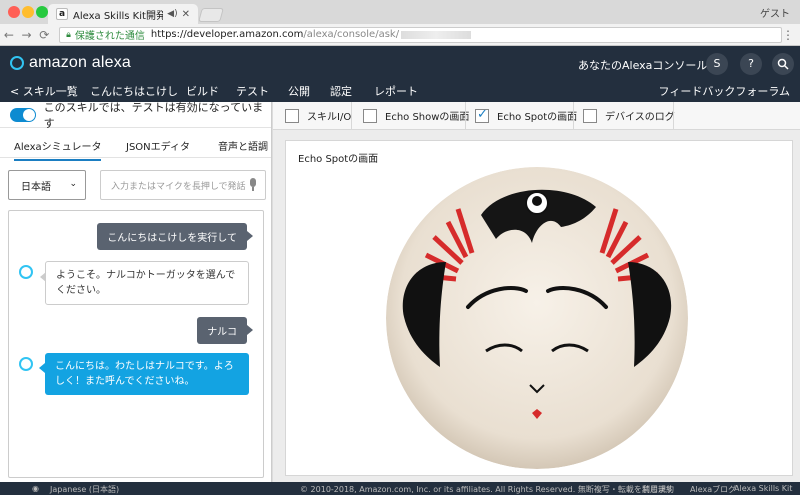 The image size is (800, 495). Describe the element at coordinates (14, 12) in the screenshot. I see `close-window-icon` at that location.